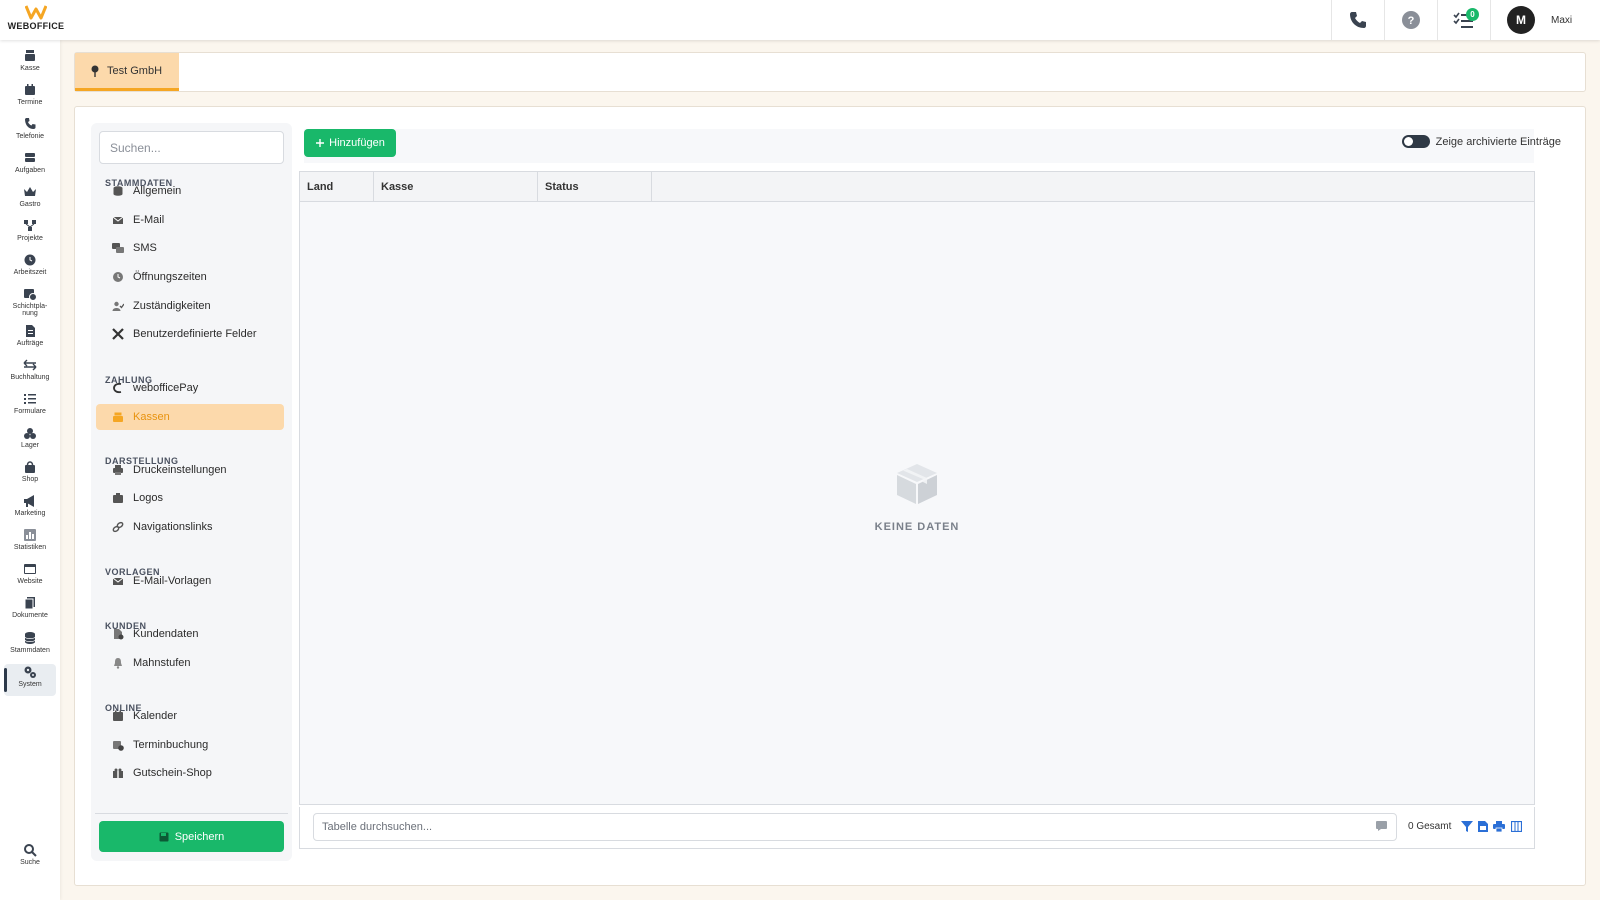  What do you see at coordinates (30, 680) in the screenshot?
I see `nav-item-system: System` at bounding box center [30, 680].